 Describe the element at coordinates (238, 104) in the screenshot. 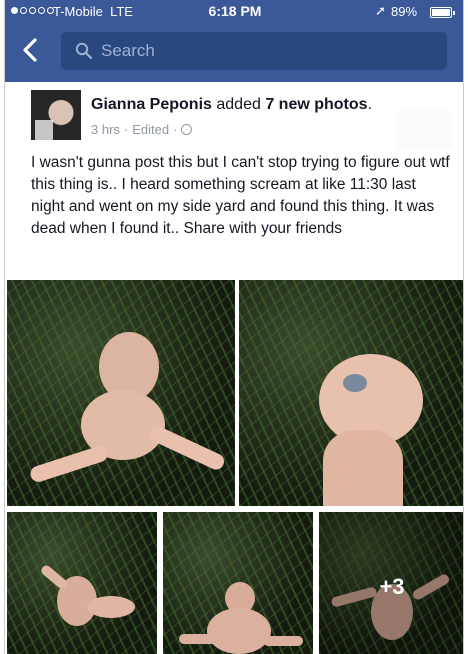

I see `post-action: added` at that location.